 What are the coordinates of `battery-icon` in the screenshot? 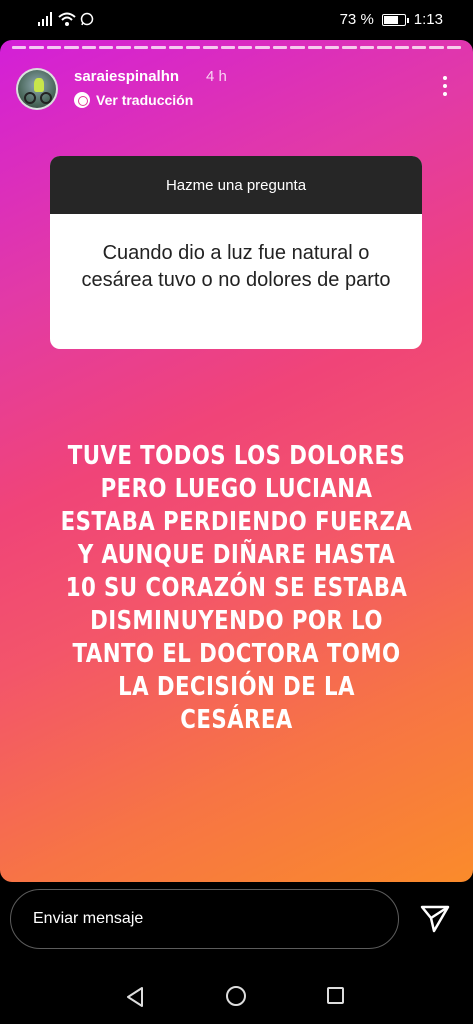 It's located at (395, 19).